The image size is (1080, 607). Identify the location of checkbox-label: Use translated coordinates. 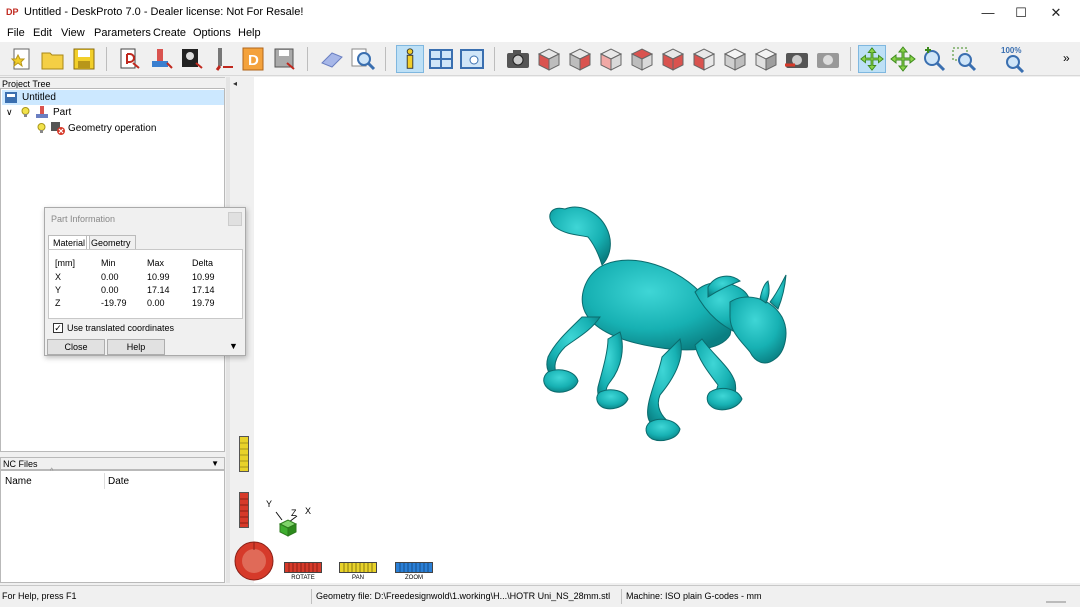
(121, 328).